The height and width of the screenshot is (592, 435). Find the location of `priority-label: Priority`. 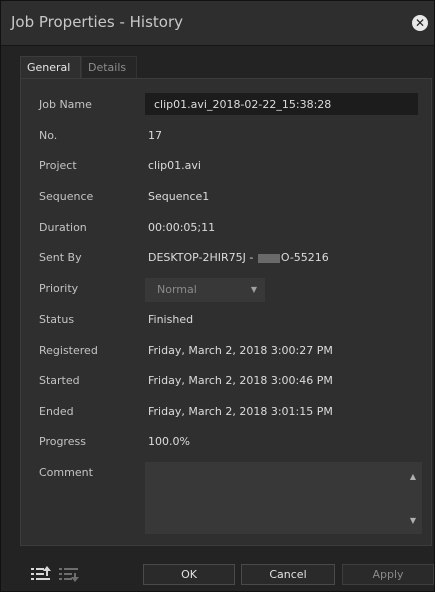

priority-label: Priority is located at coordinates (59, 288).